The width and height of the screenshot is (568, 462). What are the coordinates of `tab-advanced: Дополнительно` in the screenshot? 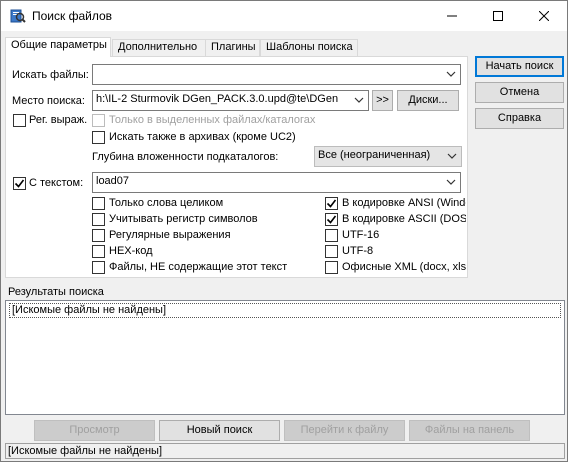 It's located at (159, 47).